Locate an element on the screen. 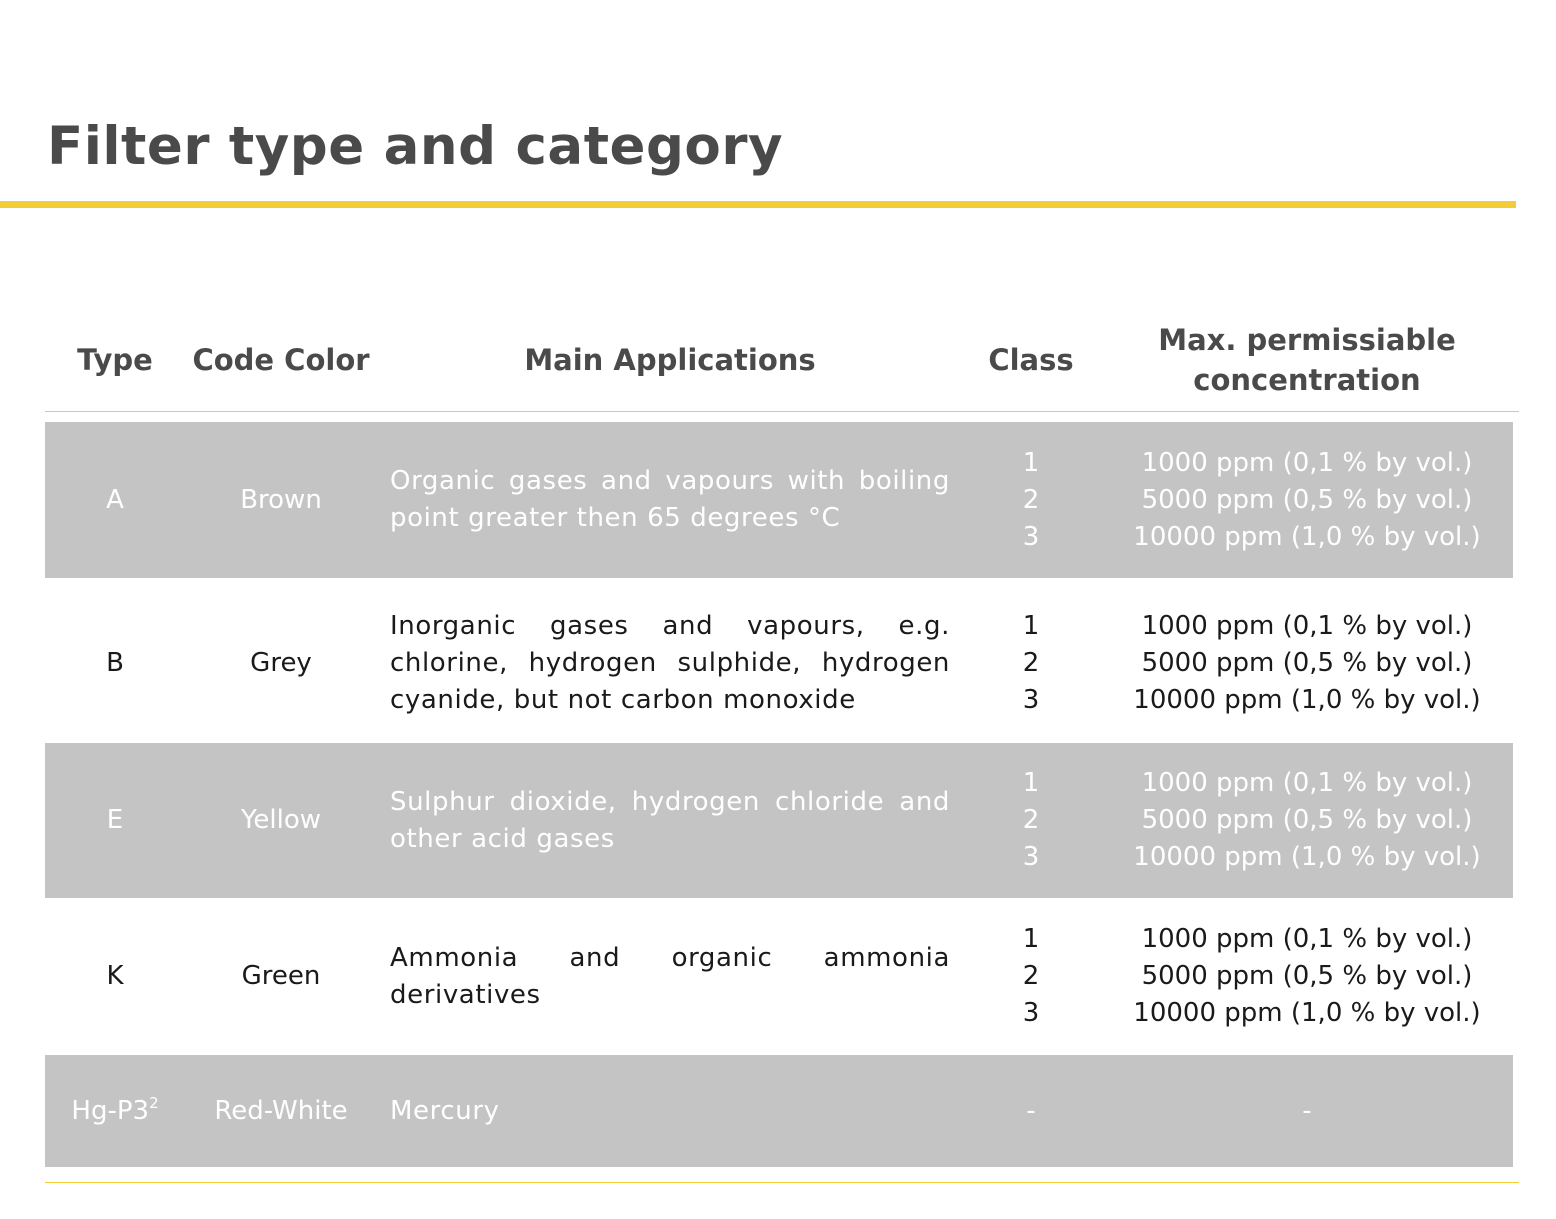 This screenshot has height=1219, width=1556. table-row: Hg-P32 Red-White Mercury - - is located at coordinates (779, 1111).